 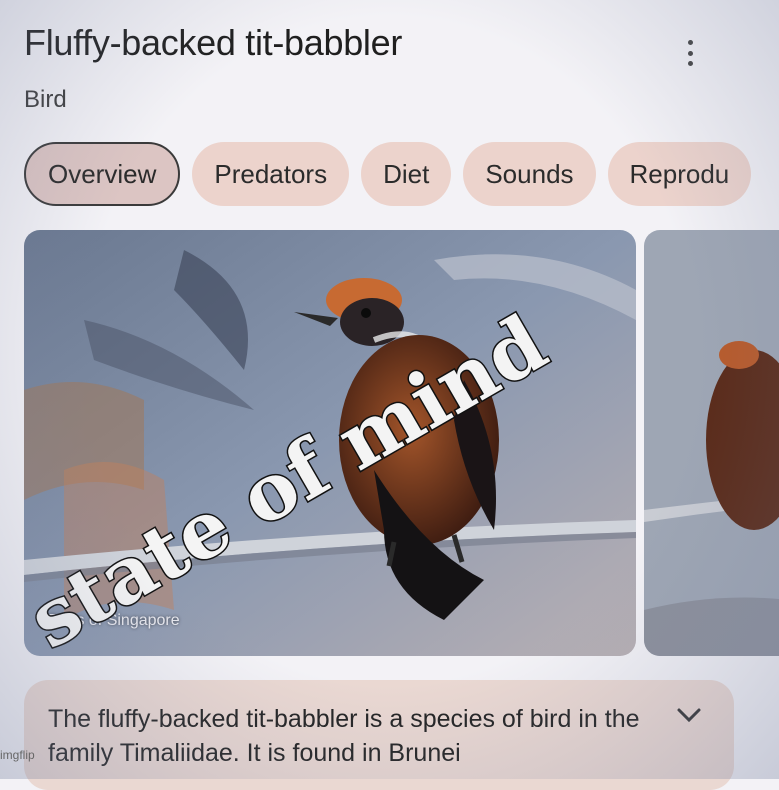 I want to click on tab-reproduction: Reprodu, so click(x=679, y=174).